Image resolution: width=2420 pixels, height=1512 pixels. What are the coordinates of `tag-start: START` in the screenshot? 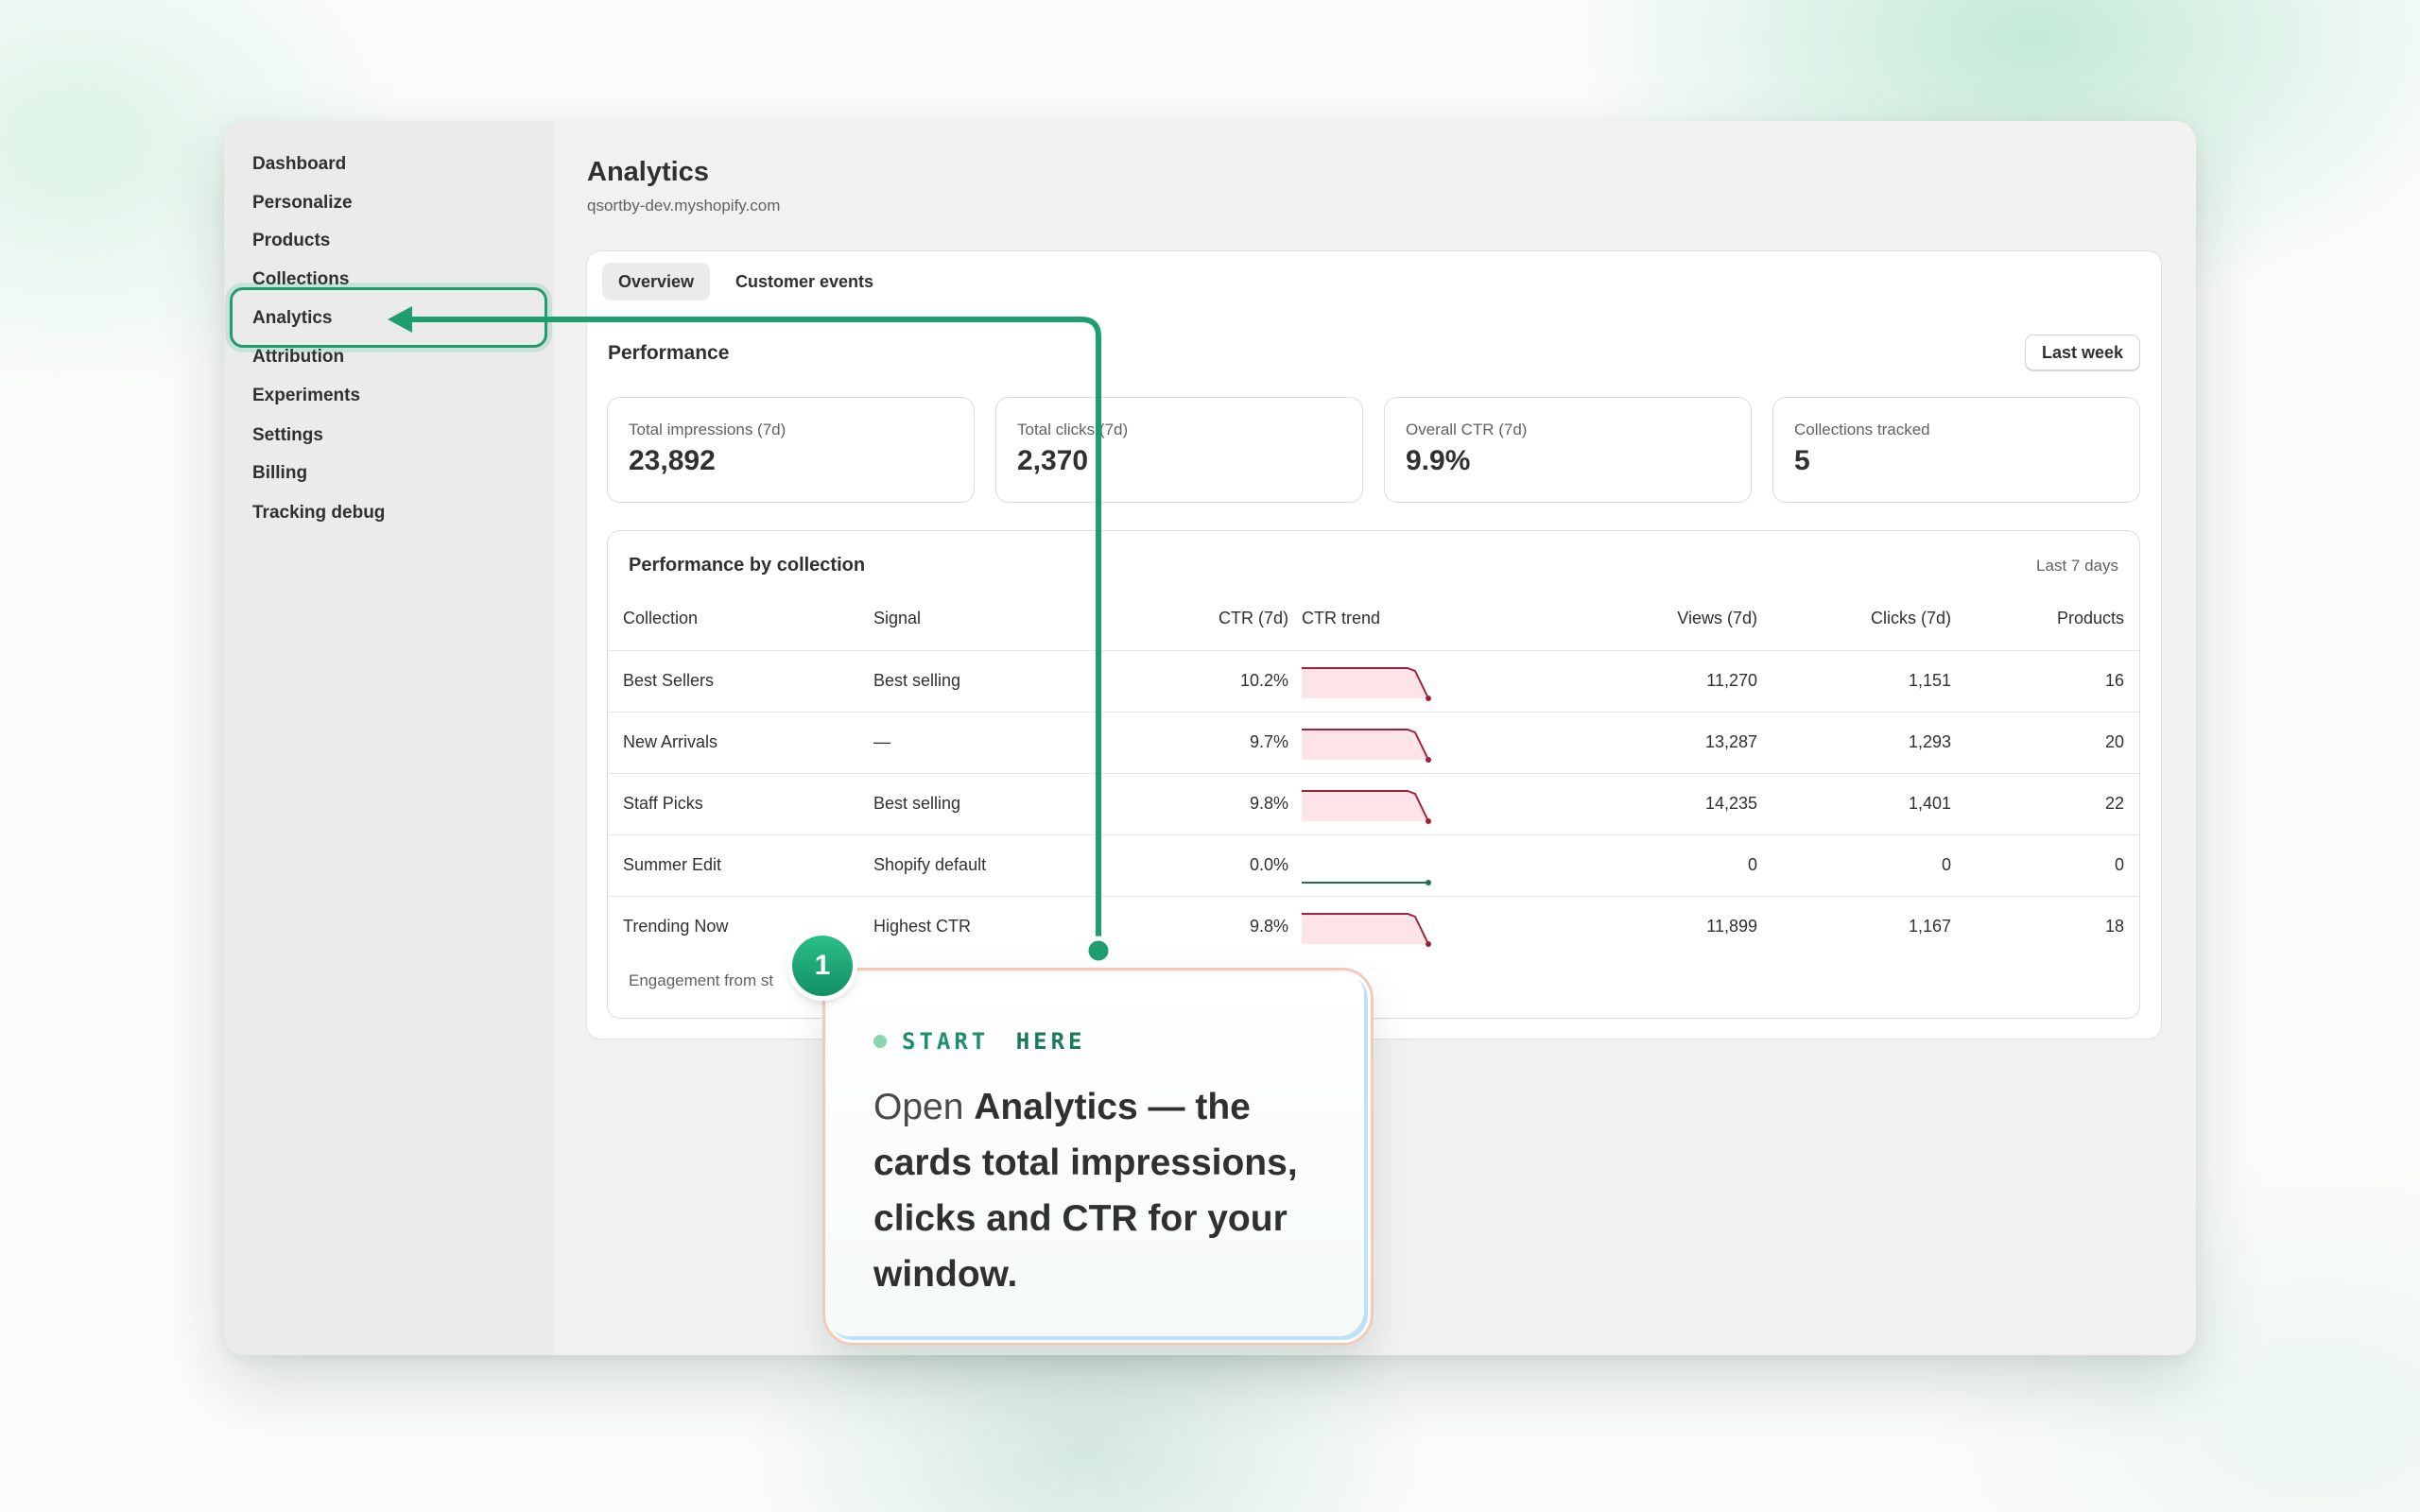 It's located at (946, 1041).